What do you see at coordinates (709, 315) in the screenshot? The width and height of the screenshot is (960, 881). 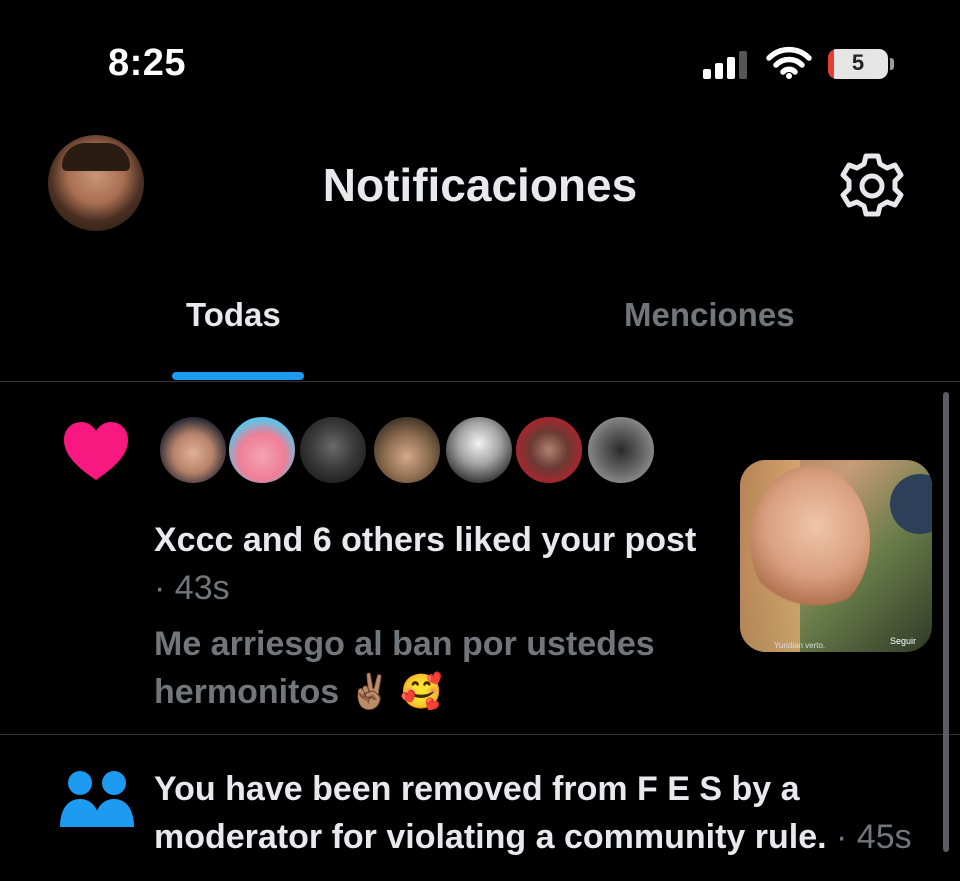 I see `tab-menciones: Menciones` at bounding box center [709, 315].